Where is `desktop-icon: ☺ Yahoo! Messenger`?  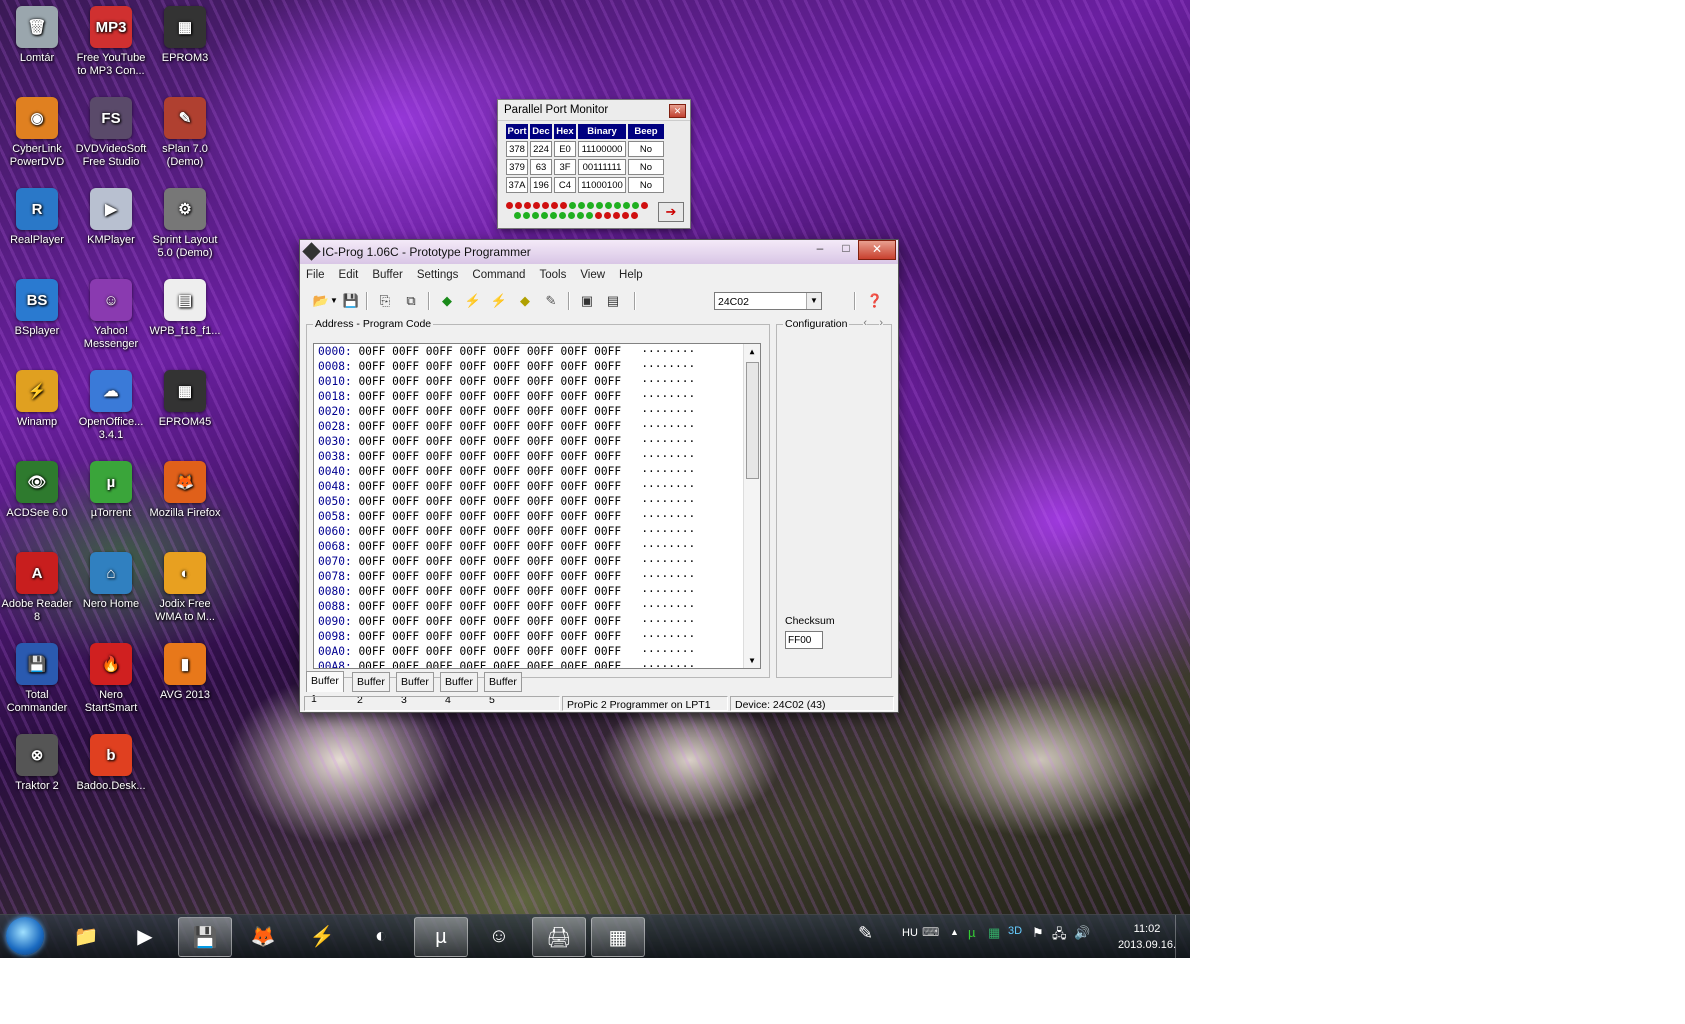
desktop-icon: ☺ Yahoo! Messenger is located at coordinates (111, 315).